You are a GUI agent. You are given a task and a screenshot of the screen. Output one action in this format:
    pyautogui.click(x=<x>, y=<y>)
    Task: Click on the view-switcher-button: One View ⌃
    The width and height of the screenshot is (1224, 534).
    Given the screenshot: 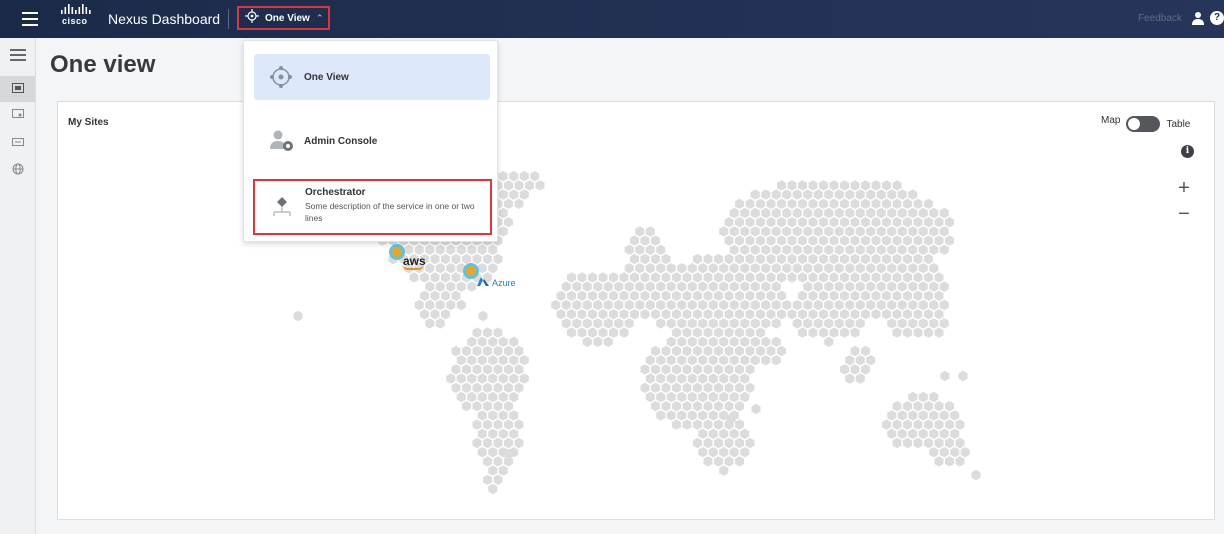 What is the action you would take?
    pyautogui.click(x=283, y=18)
    